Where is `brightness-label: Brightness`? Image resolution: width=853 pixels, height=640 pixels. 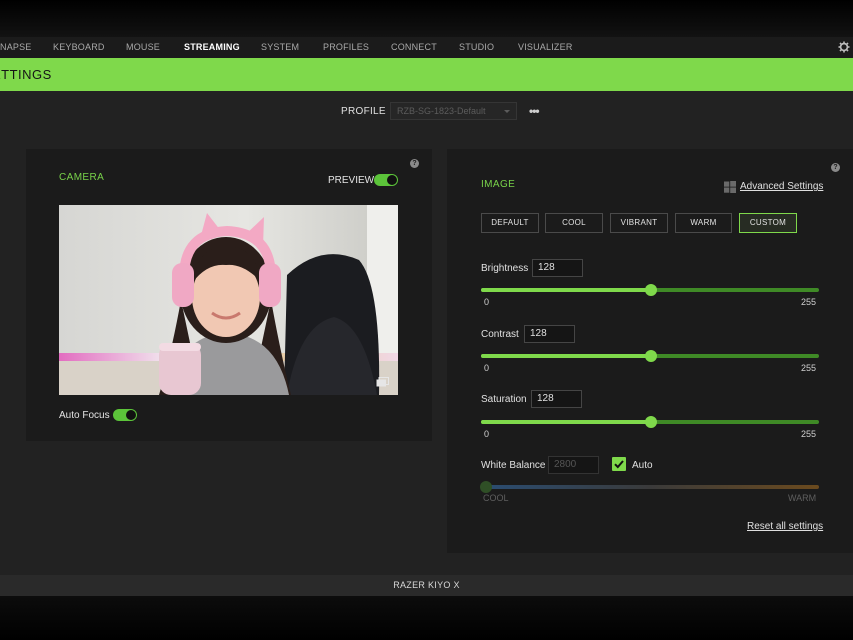
brightness-label: Brightness is located at coordinates (505, 268).